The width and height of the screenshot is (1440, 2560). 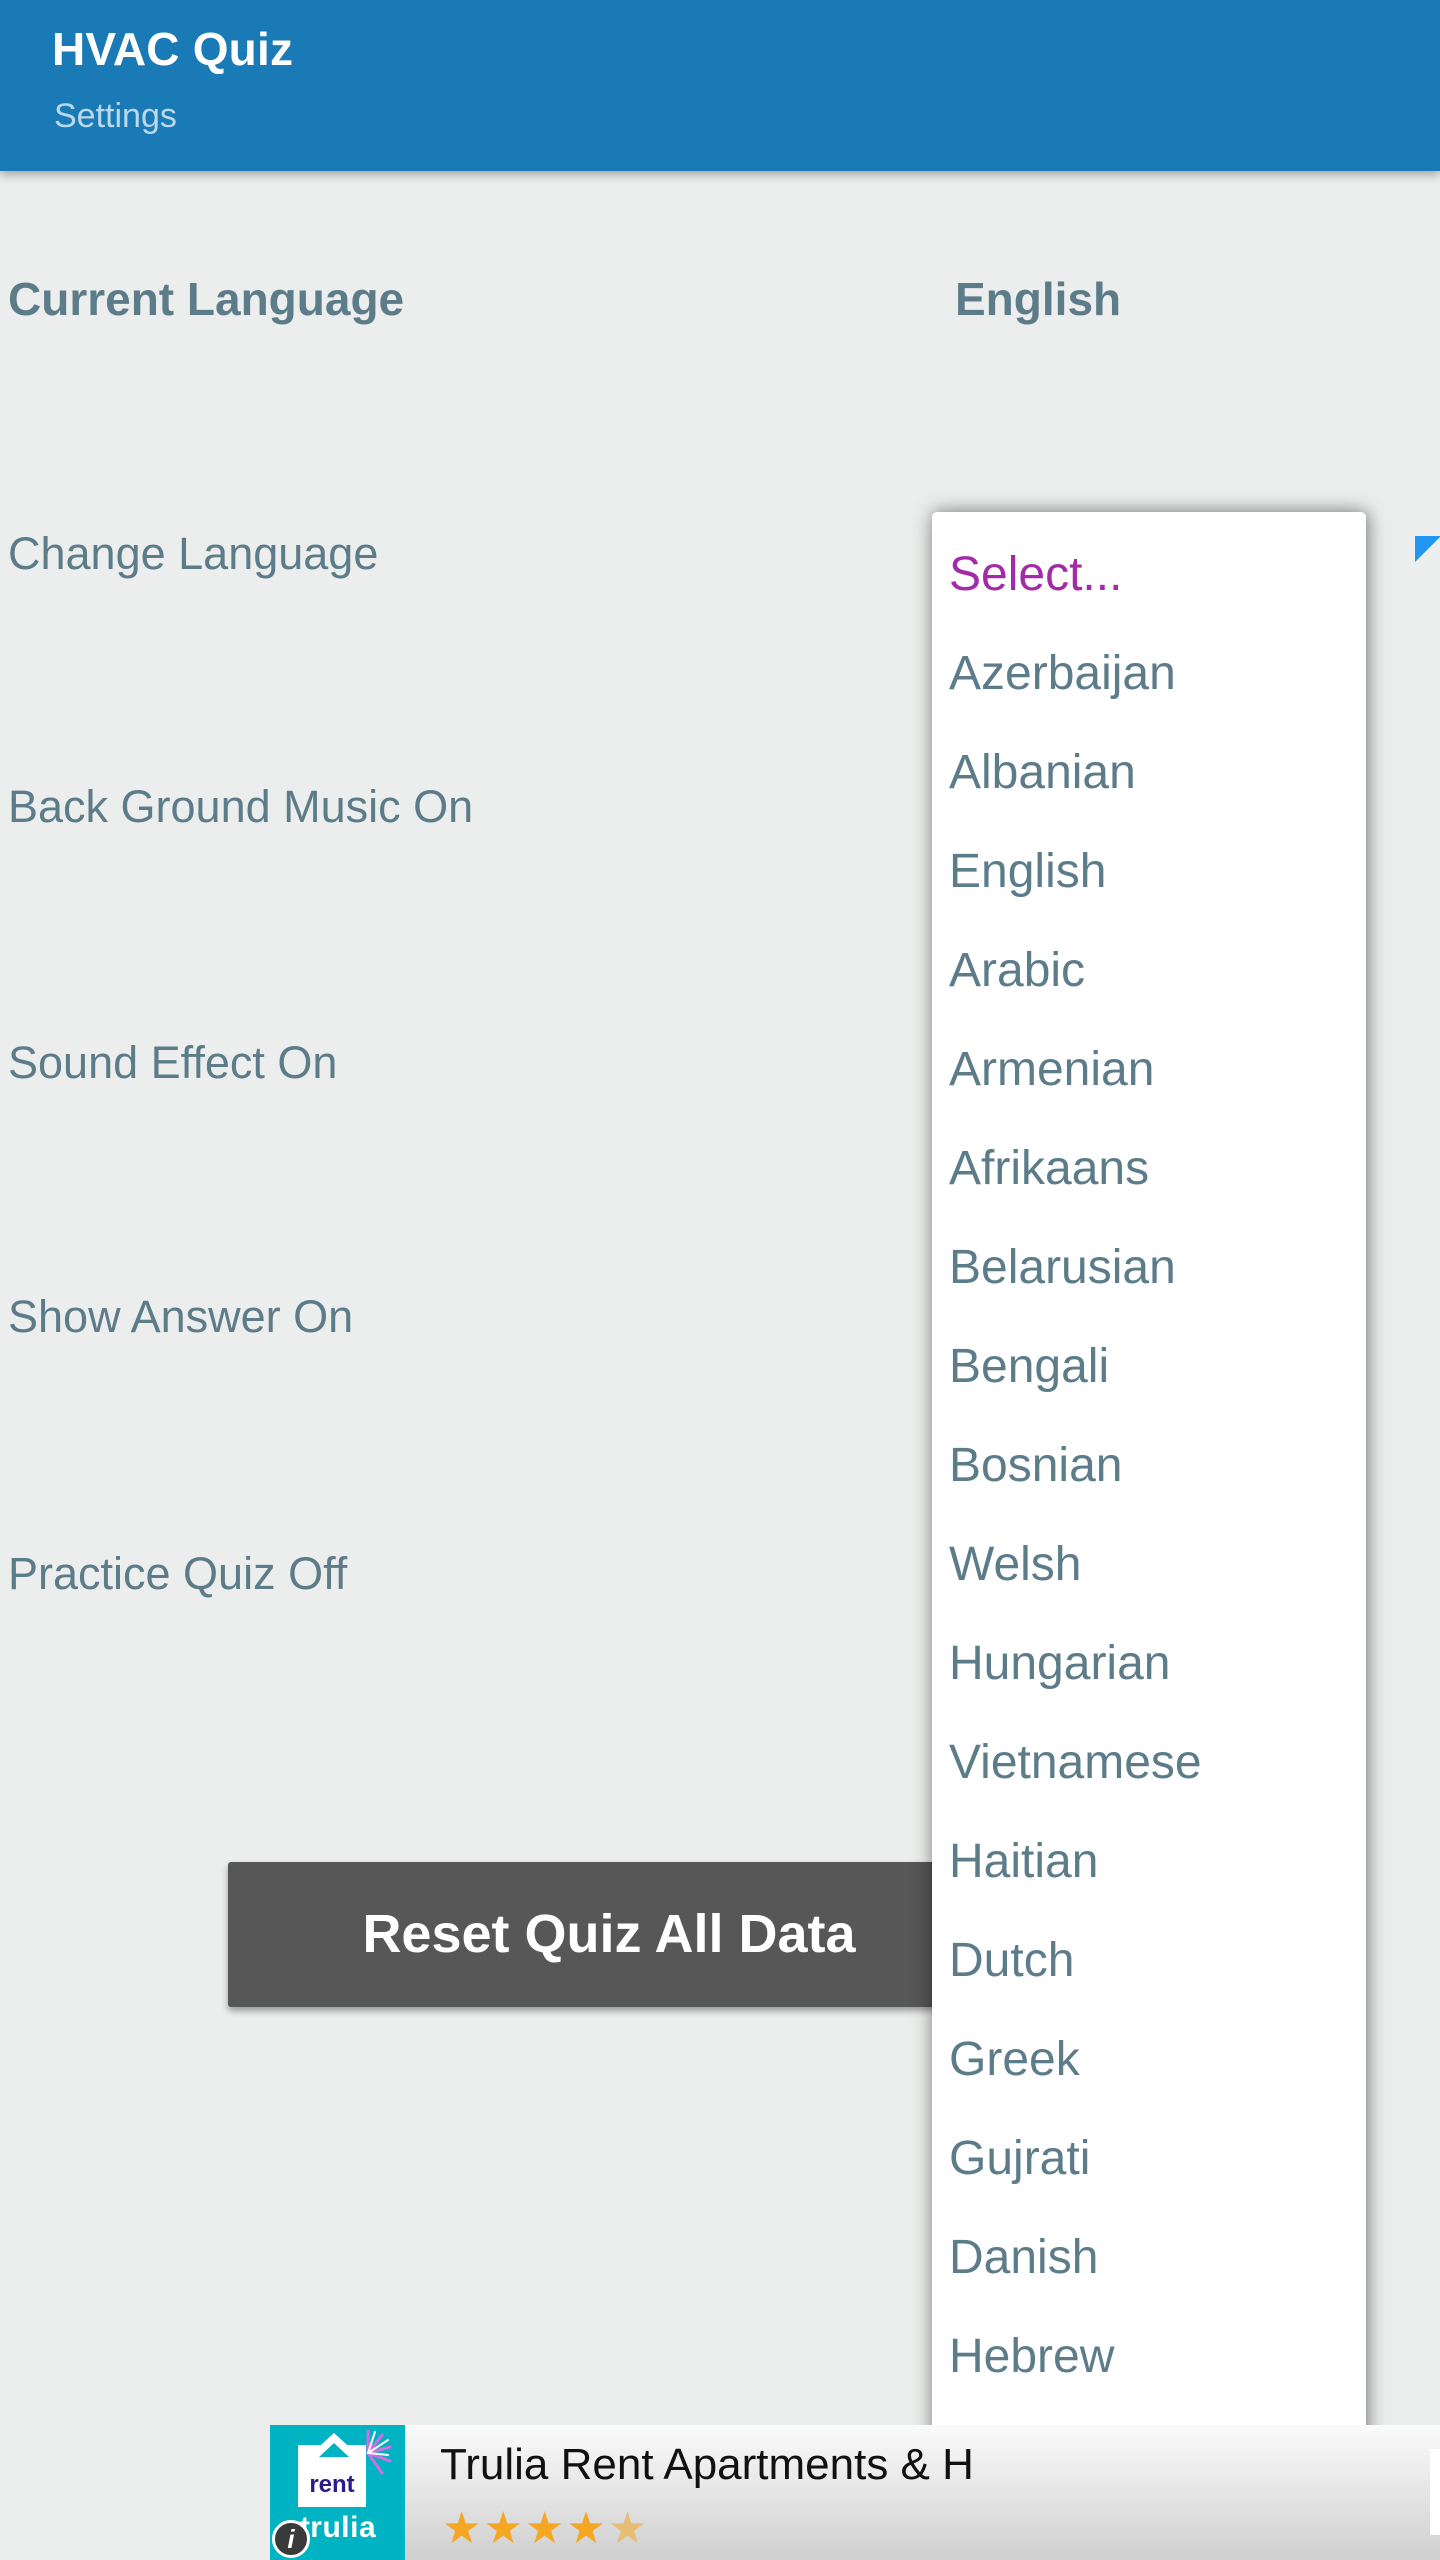 I want to click on dropdown-item-english: English, so click(x=1149, y=871).